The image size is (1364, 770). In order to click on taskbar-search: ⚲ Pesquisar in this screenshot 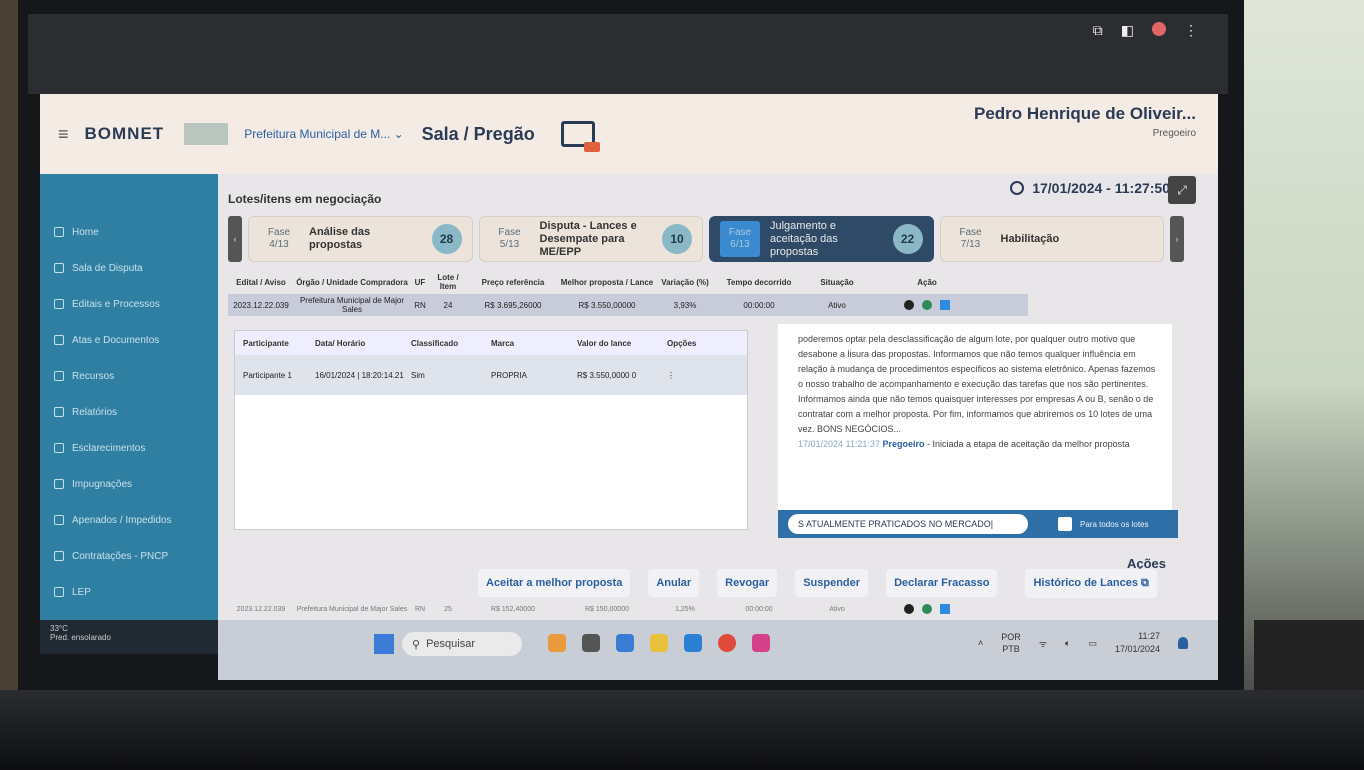, I will do `click(462, 644)`.